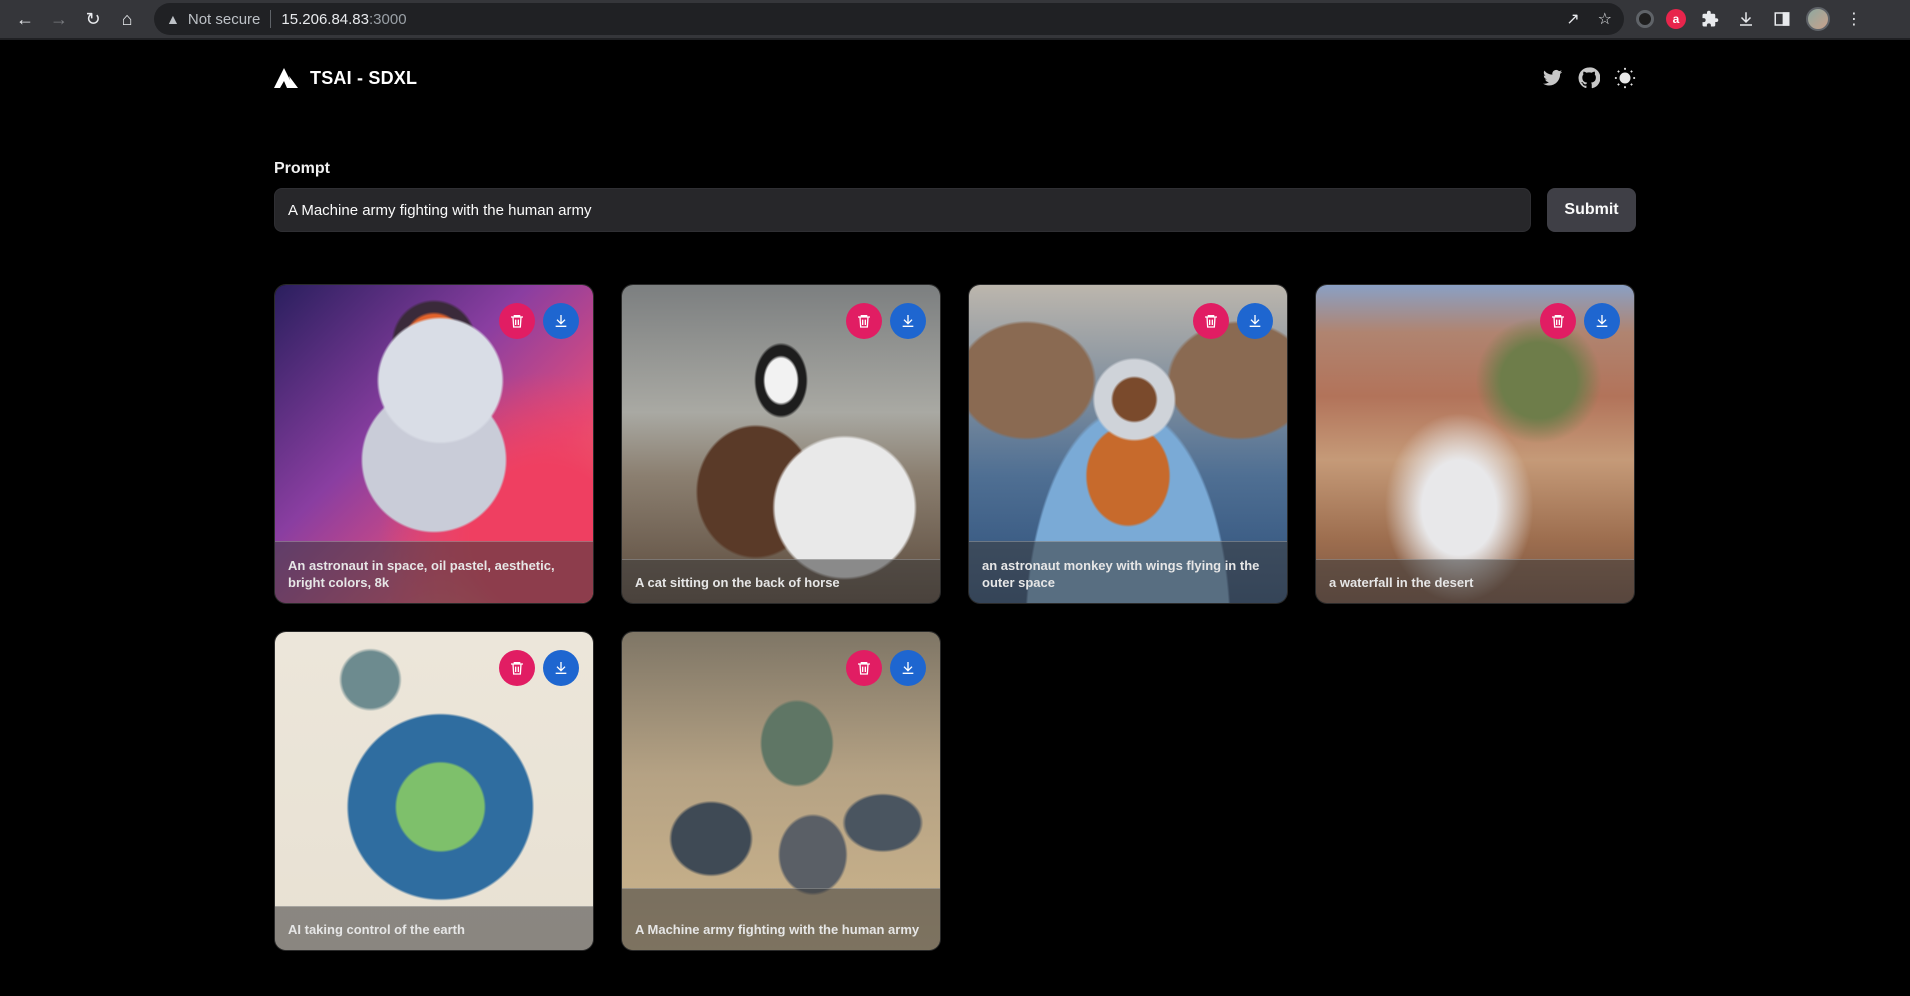 This screenshot has width=1910, height=996. I want to click on caption-bar: A cat sitting on the back of horse, so click(781, 581).